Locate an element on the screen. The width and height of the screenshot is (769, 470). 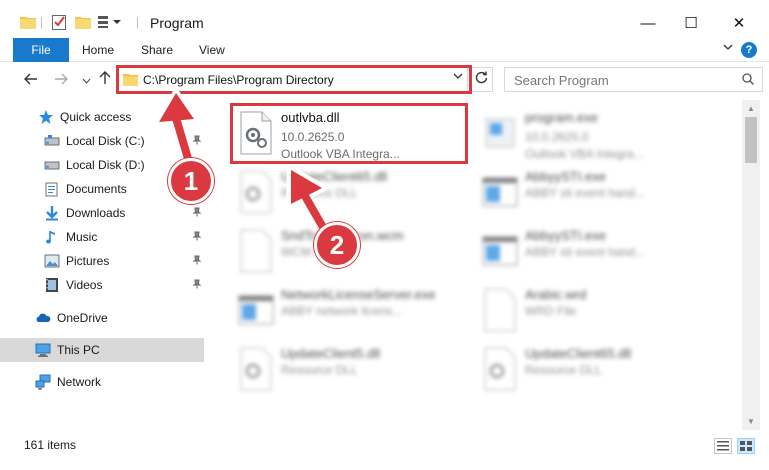
forward-button is located at coordinates (61, 81).